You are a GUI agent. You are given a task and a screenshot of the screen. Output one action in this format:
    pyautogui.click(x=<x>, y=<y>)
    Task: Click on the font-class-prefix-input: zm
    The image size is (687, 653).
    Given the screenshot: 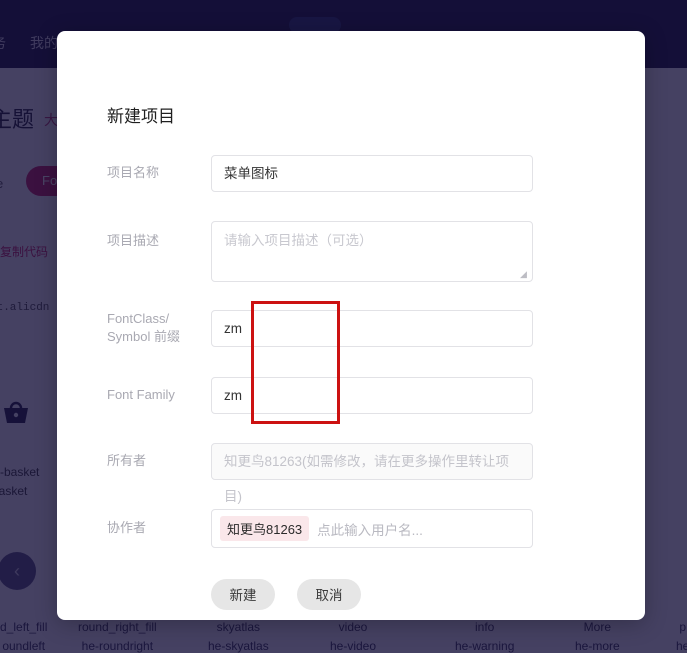 What is the action you would take?
    pyautogui.click(x=372, y=328)
    